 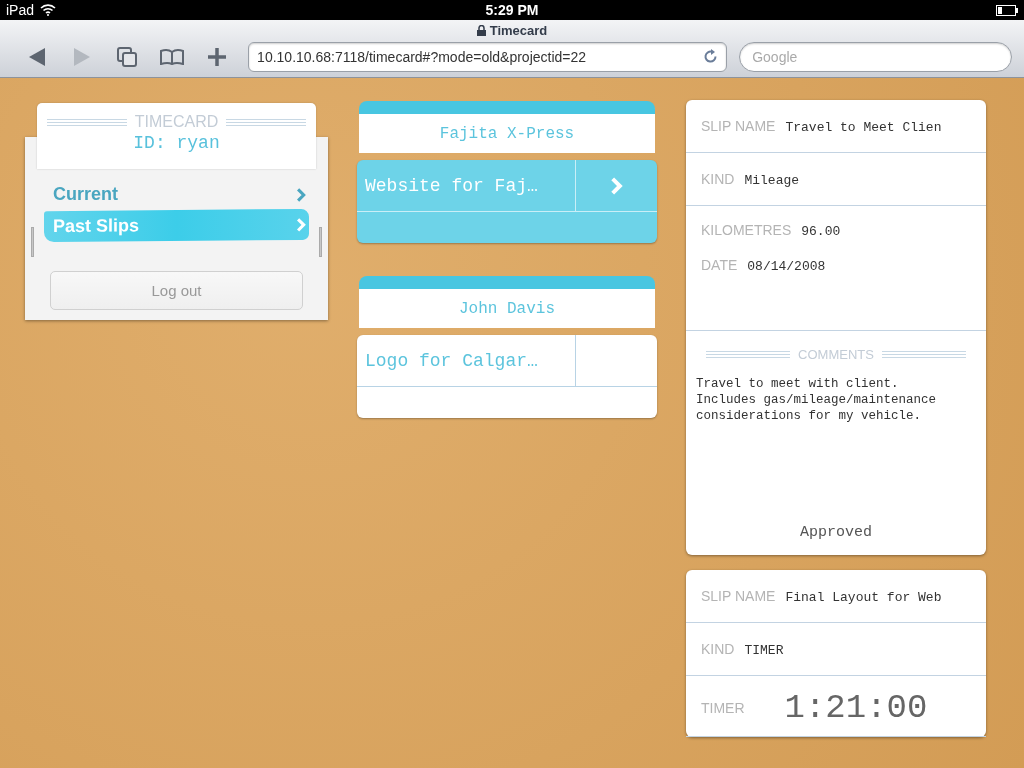 What do you see at coordinates (772, 180) in the screenshot?
I see `field-value: Mileage` at bounding box center [772, 180].